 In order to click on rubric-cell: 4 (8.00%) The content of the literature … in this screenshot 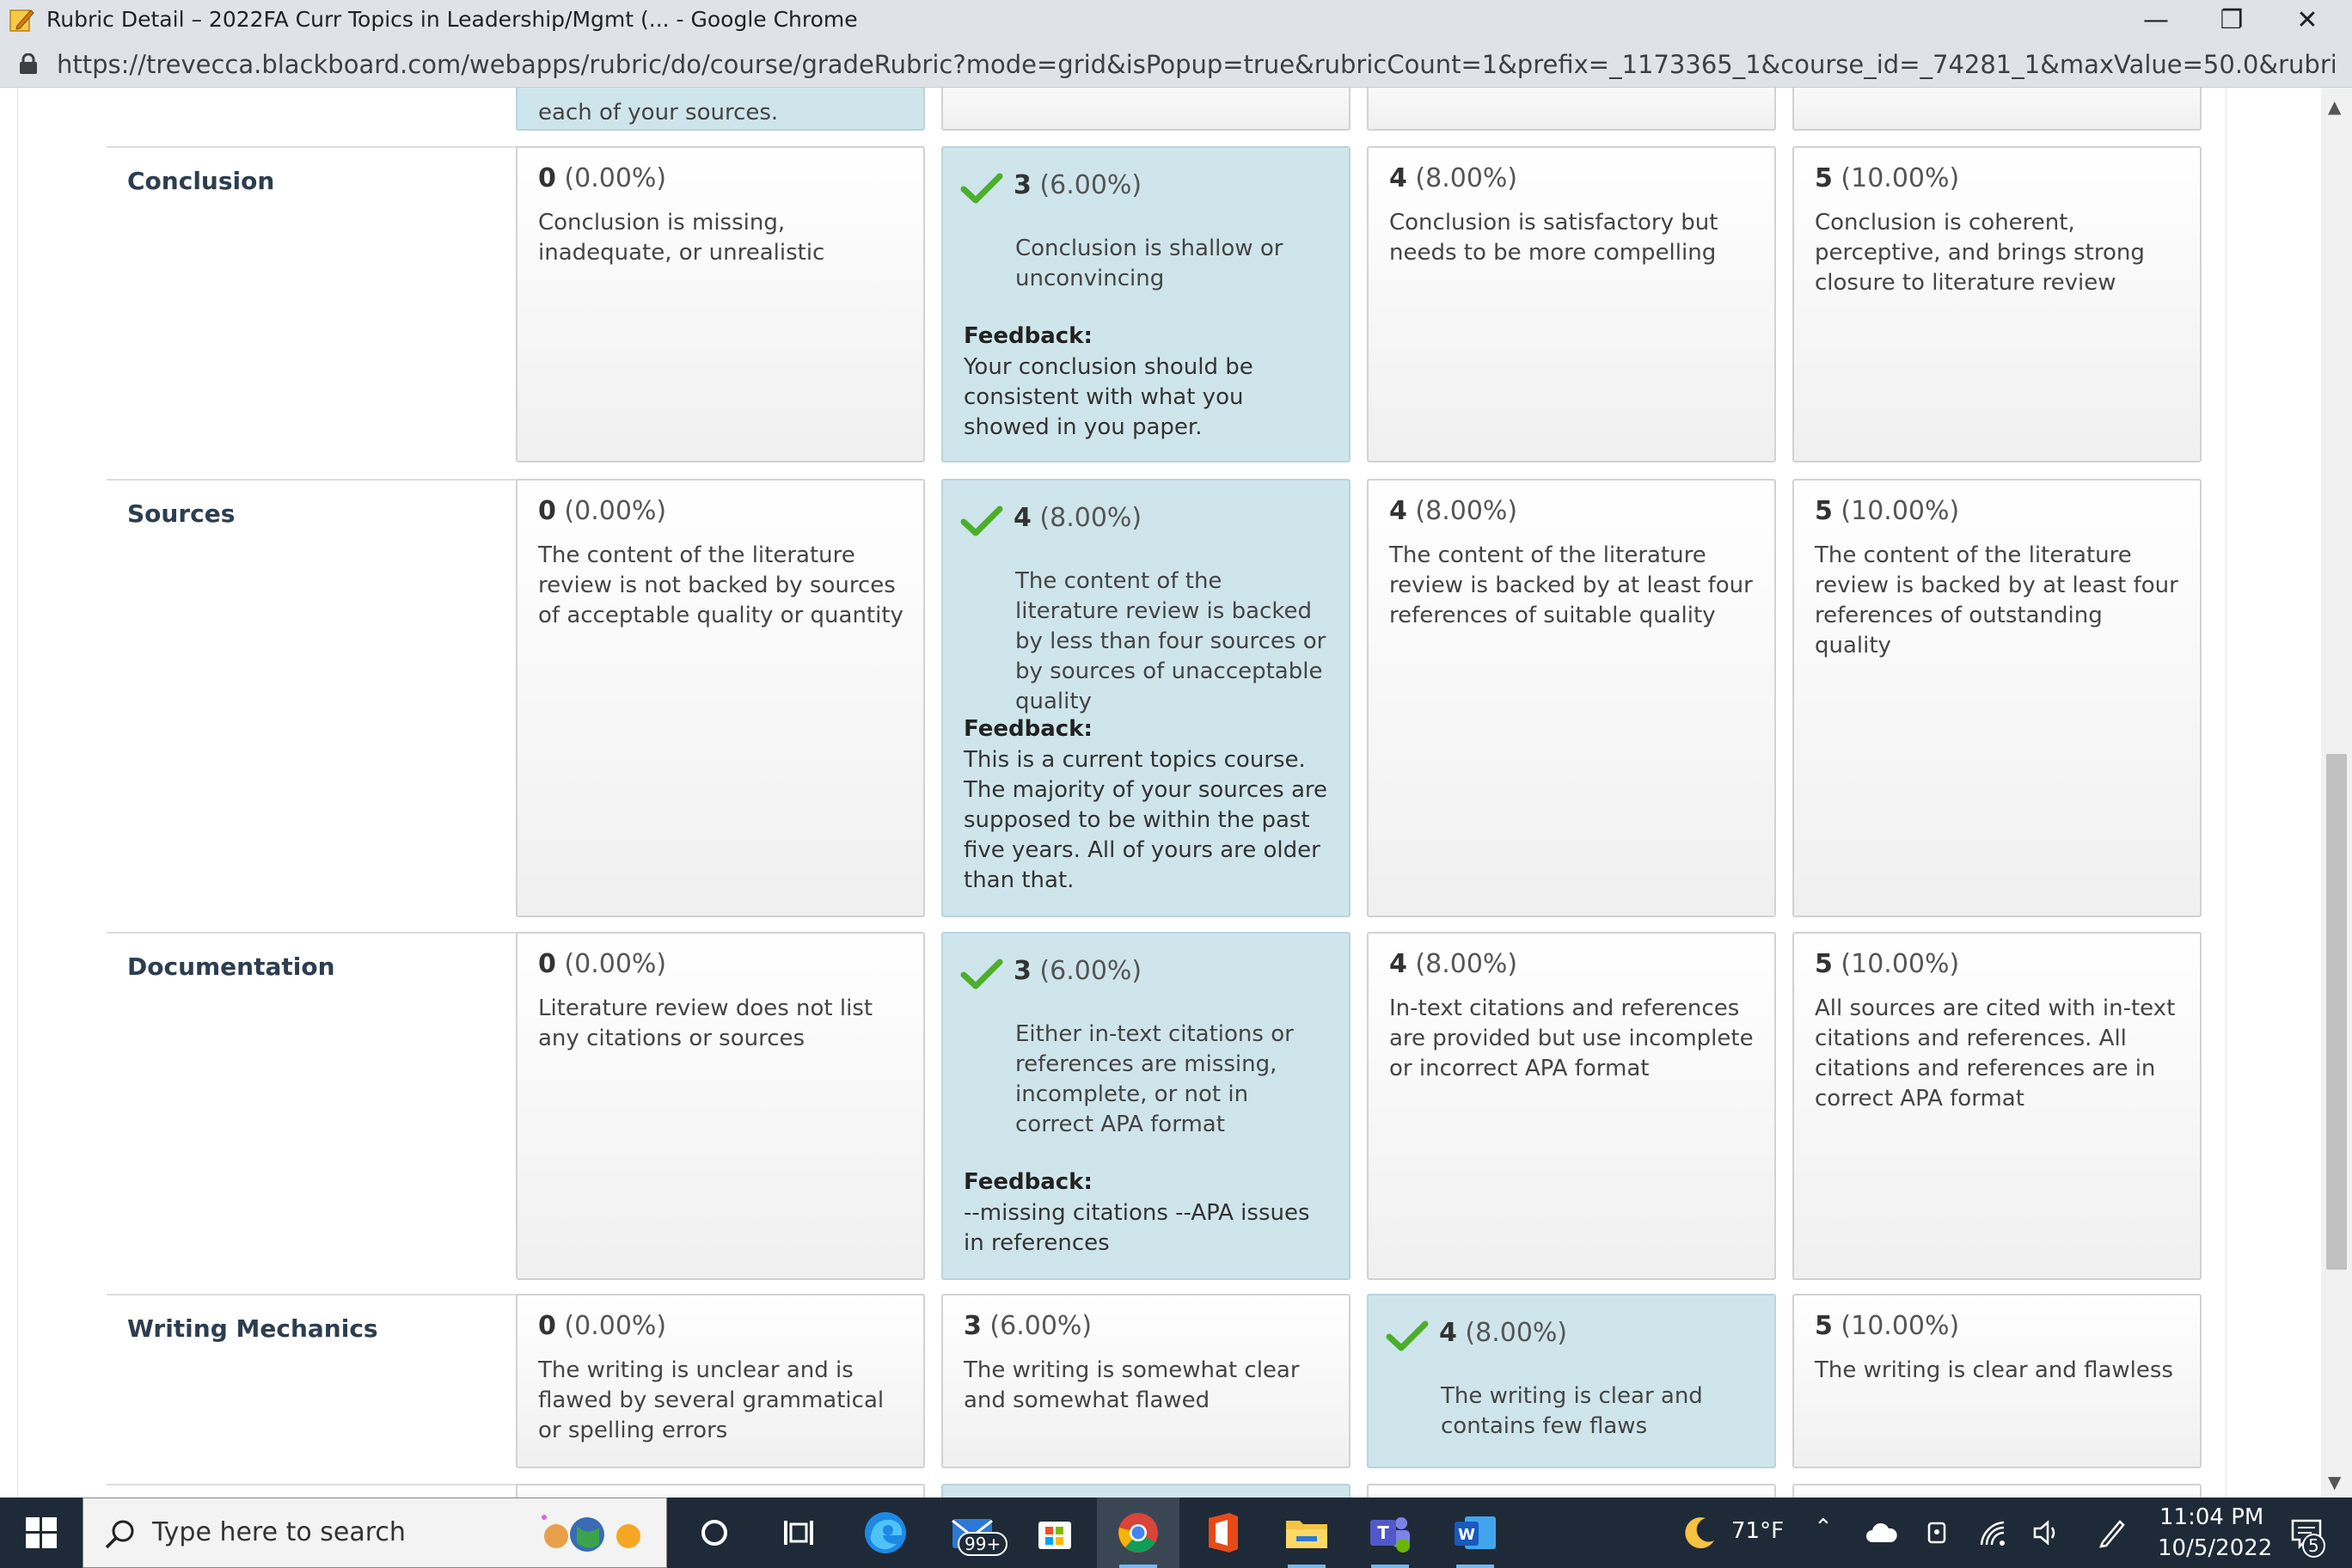, I will do `click(1571, 698)`.